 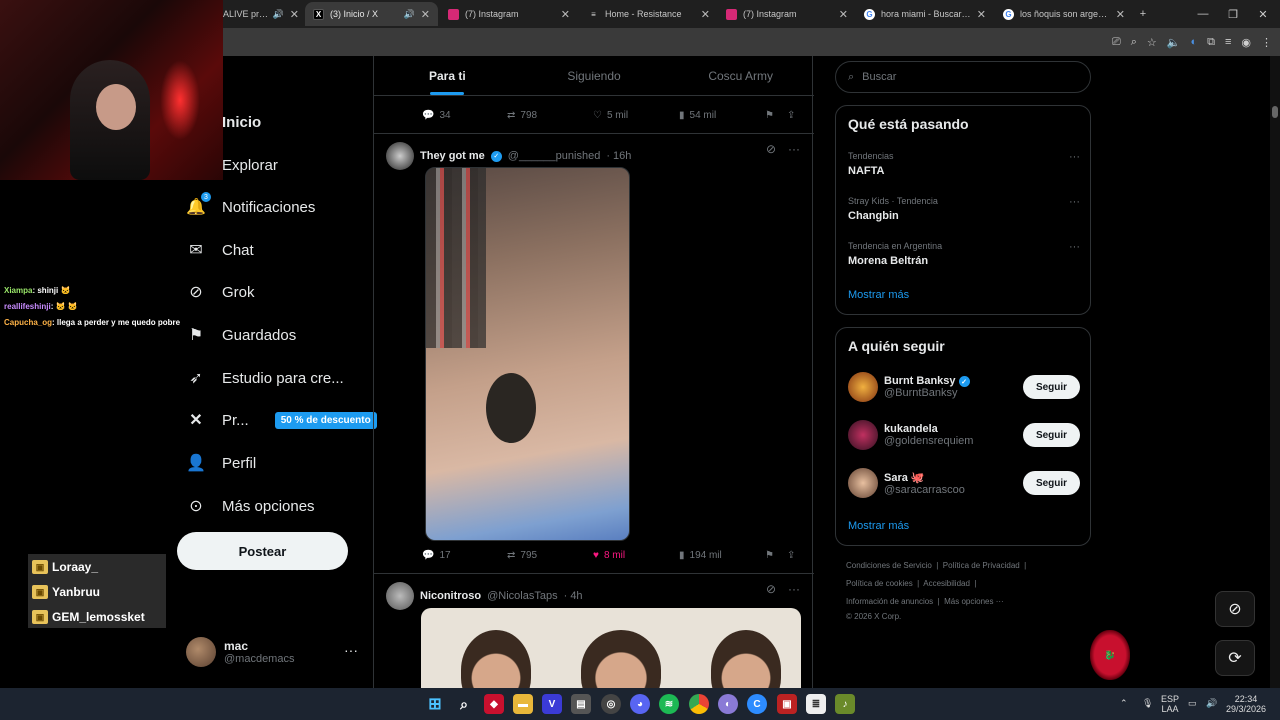 What do you see at coordinates (523, 704) in the screenshot?
I see `folder-icon: ▬` at bounding box center [523, 704].